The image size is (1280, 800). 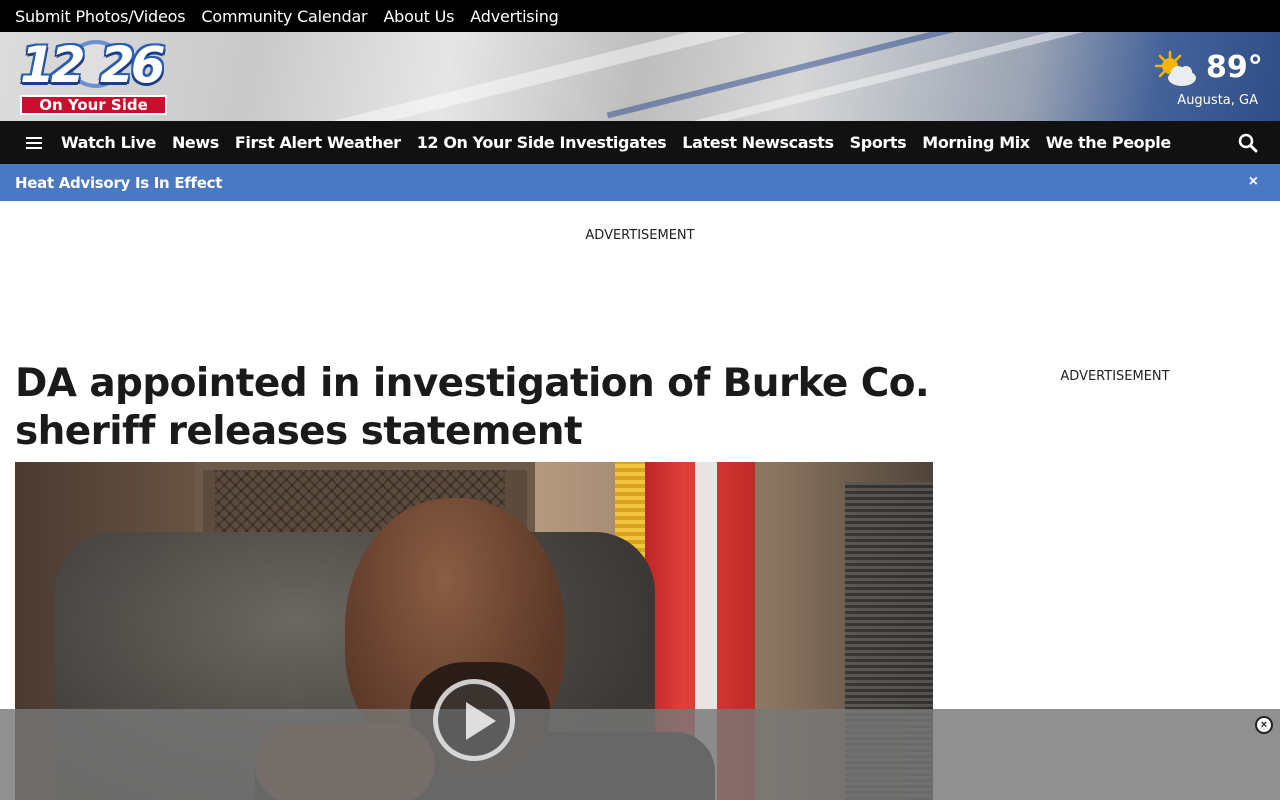 What do you see at coordinates (640, 76) in the screenshot?
I see `masthead: 12 26 On Your Side 89° Augusta, GA` at bounding box center [640, 76].